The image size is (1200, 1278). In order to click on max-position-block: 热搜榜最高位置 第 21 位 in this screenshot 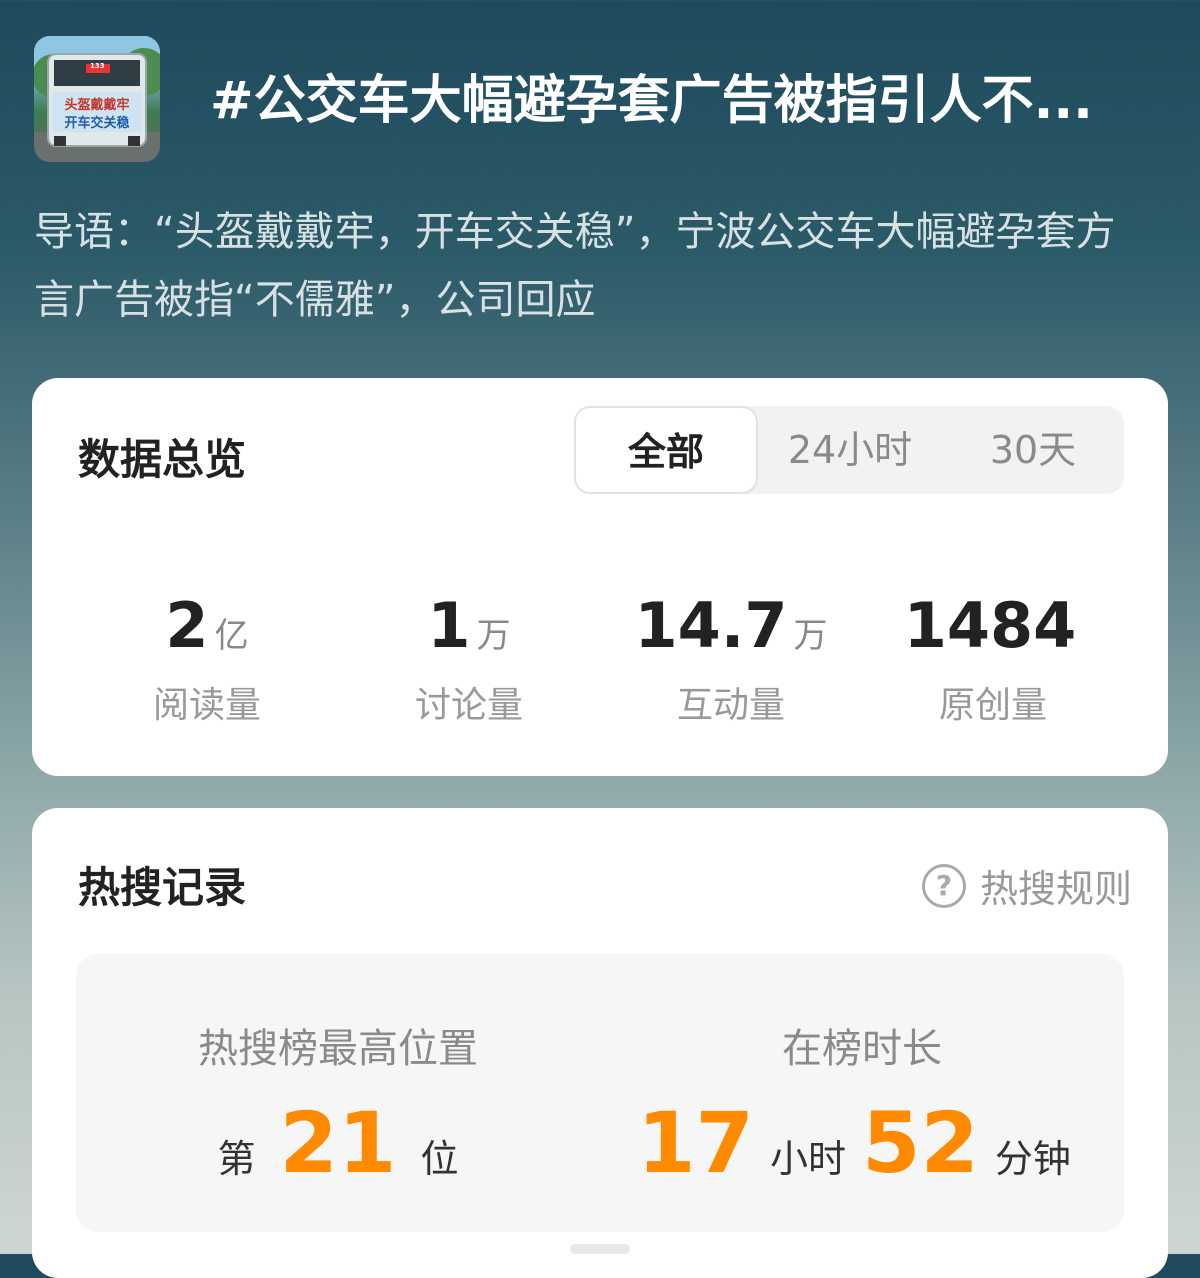, I will do `click(338, 1071)`.